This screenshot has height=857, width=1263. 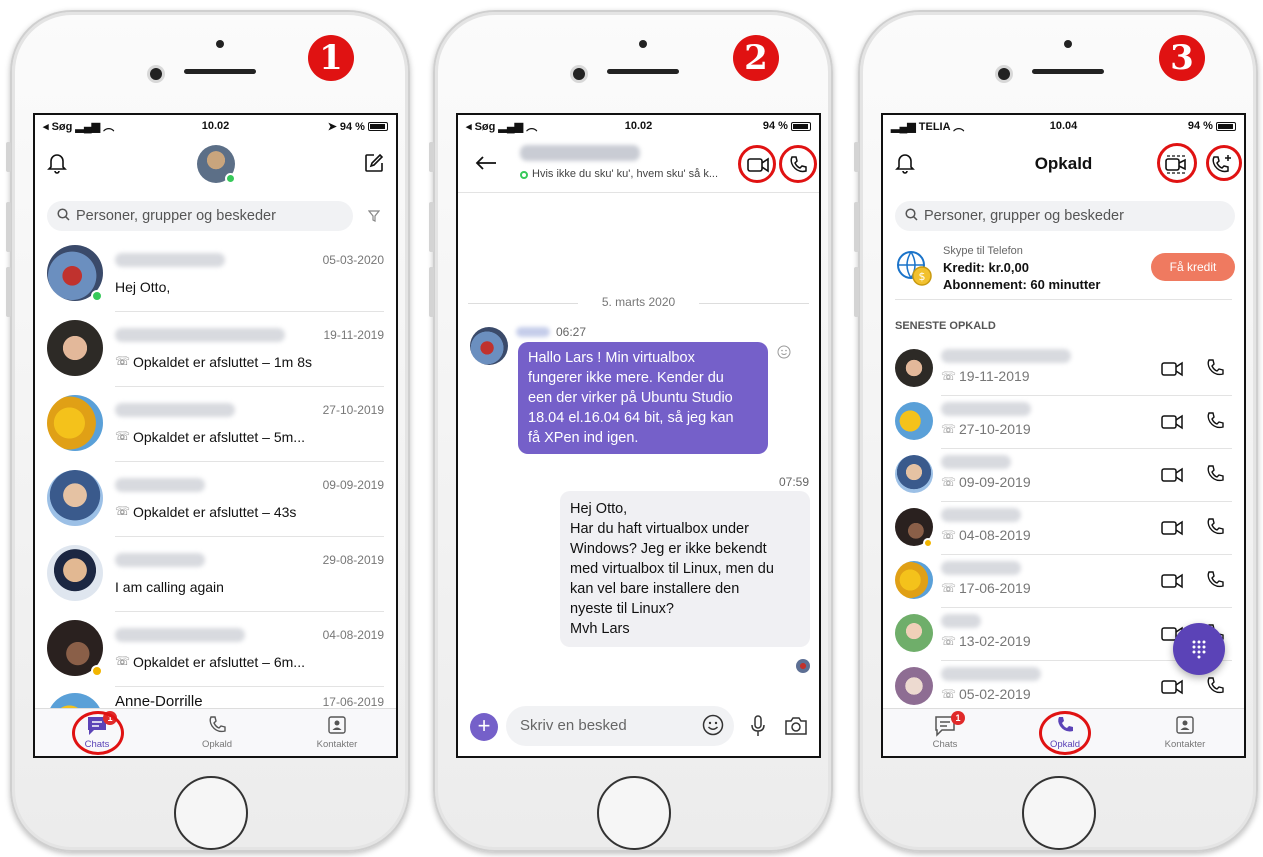 I want to click on call-date: 04-08-2019, so click(x=995, y=535).